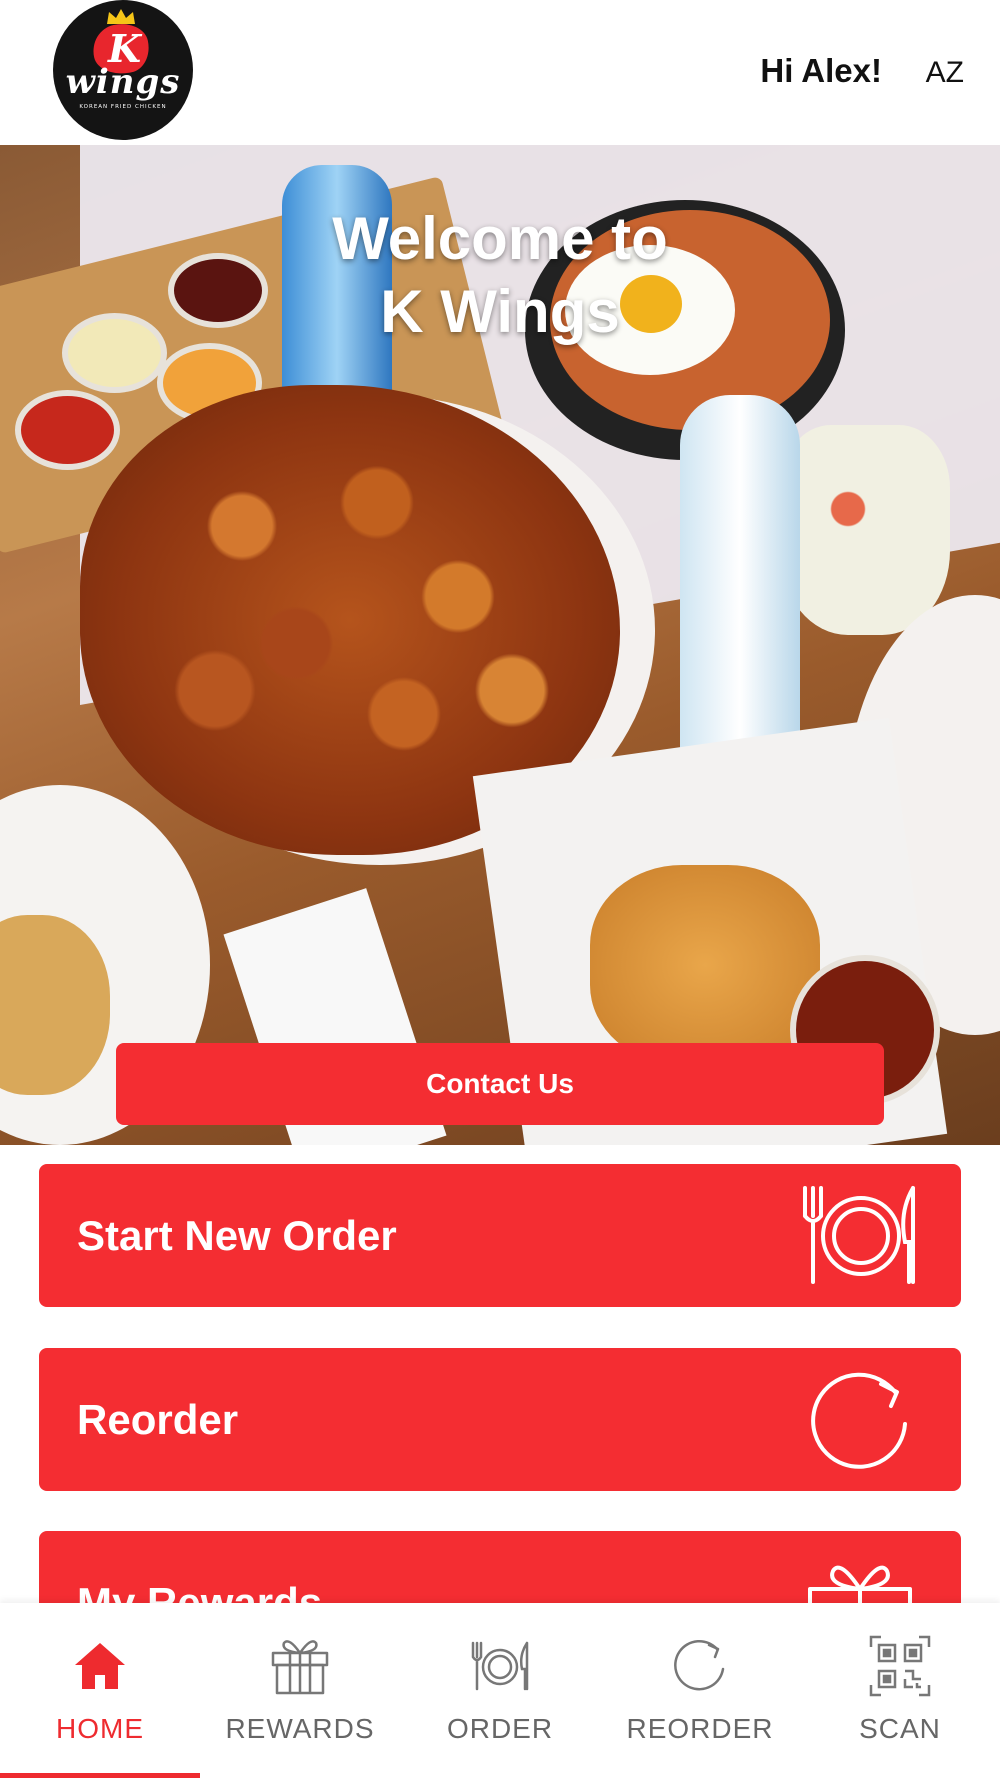  Describe the element at coordinates (100, 1728) in the screenshot. I see `tab-home-label: HOME` at that location.